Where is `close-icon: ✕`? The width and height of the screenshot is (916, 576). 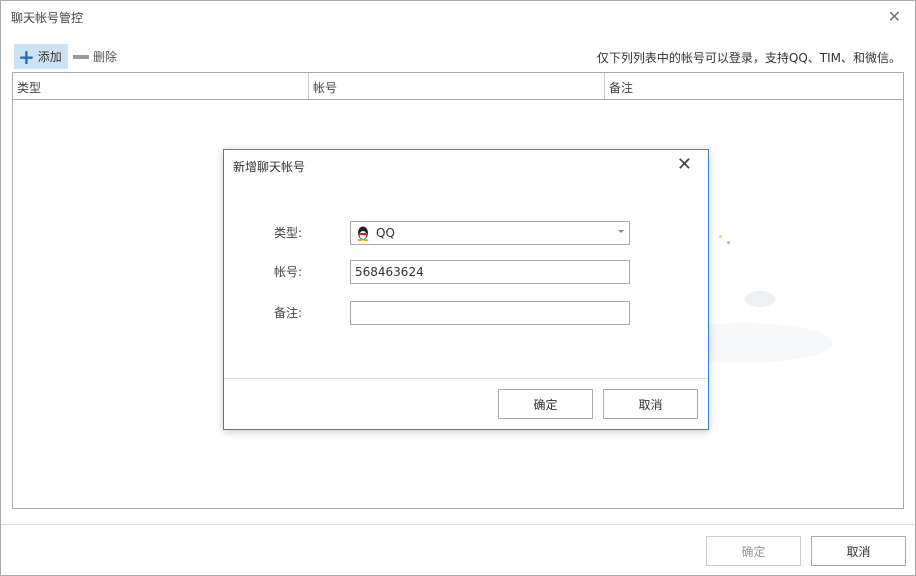
close-icon: ✕ is located at coordinates (894, 16).